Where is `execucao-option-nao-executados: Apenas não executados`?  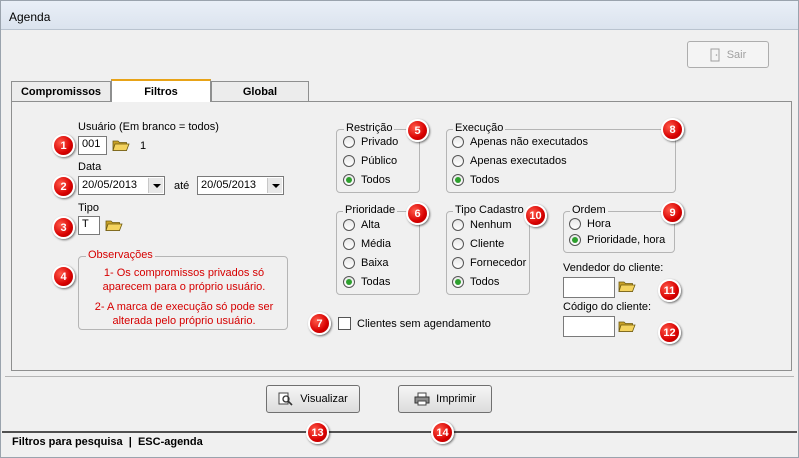 execucao-option-nao-executados: Apenas não executados is located at coordinates (520, 142).